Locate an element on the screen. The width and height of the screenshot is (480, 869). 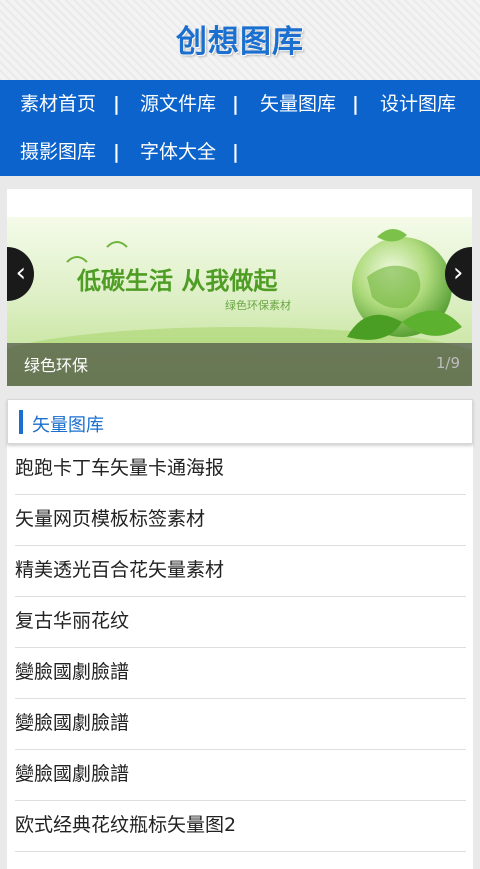
site-title: 创想图库 is located at coordinates (240, 38).